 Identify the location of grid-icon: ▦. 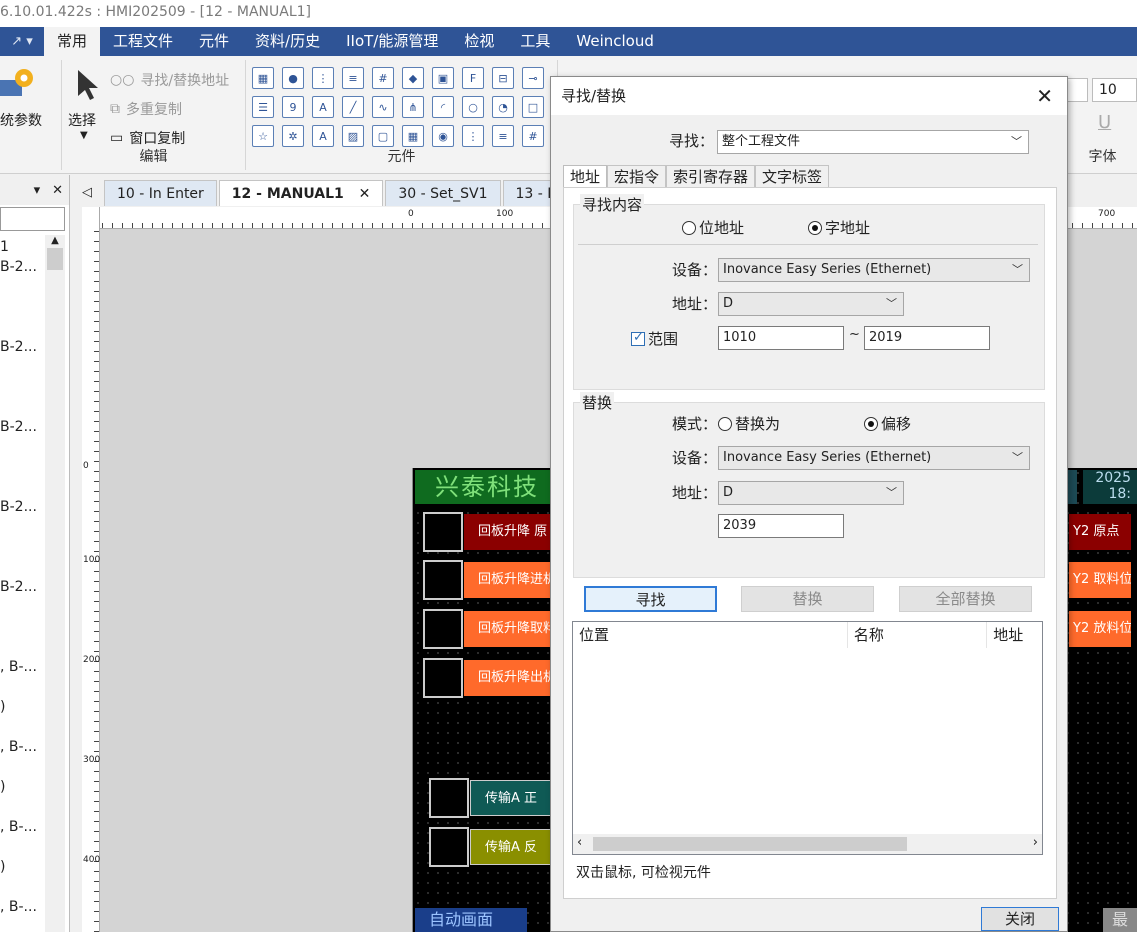
(413, 136).